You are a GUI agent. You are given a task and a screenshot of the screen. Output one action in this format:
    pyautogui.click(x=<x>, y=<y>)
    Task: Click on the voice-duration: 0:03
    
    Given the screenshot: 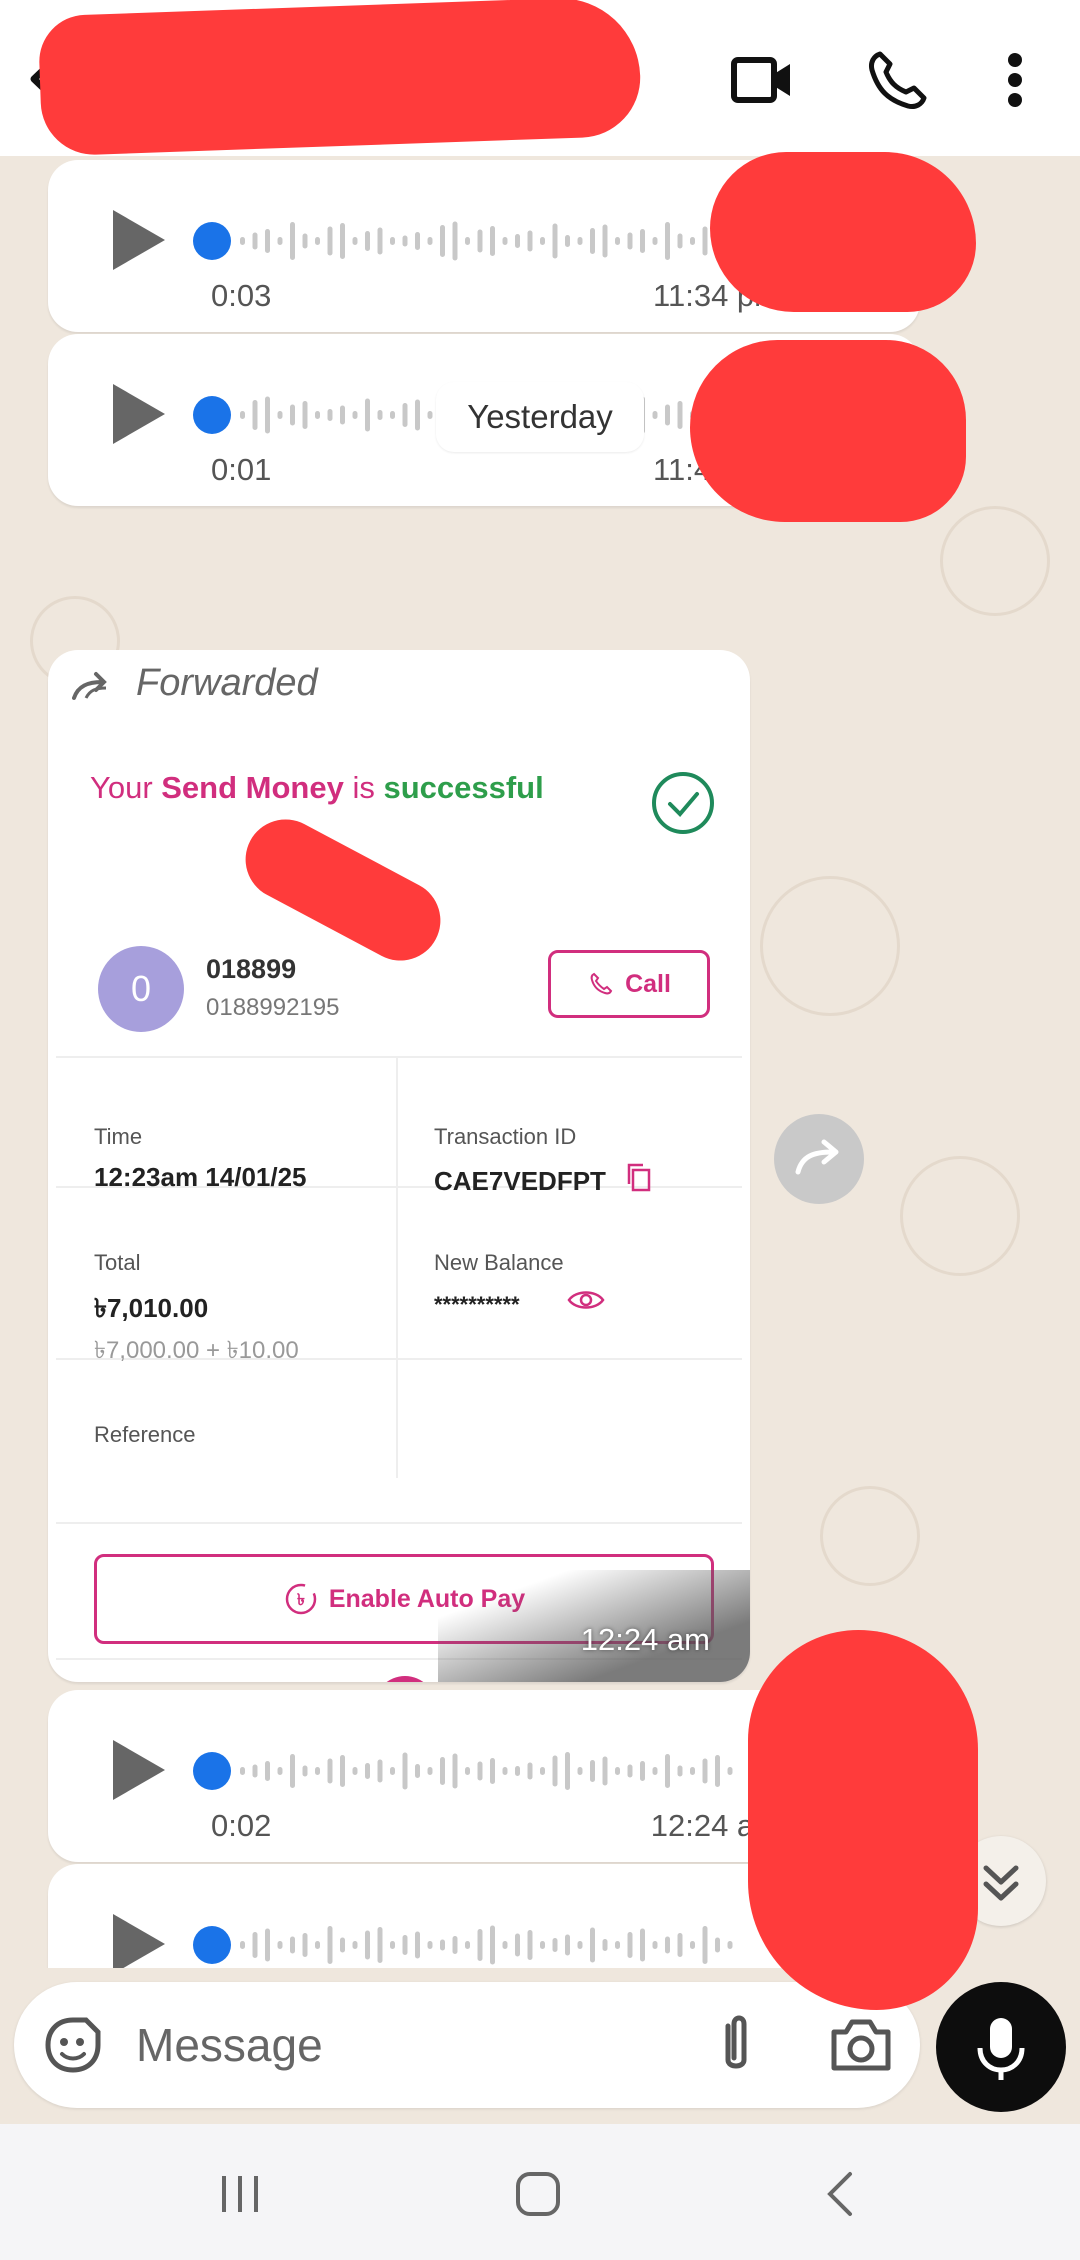 What is the action you would take?
    pyautogui.click(x=241, y=295)
    